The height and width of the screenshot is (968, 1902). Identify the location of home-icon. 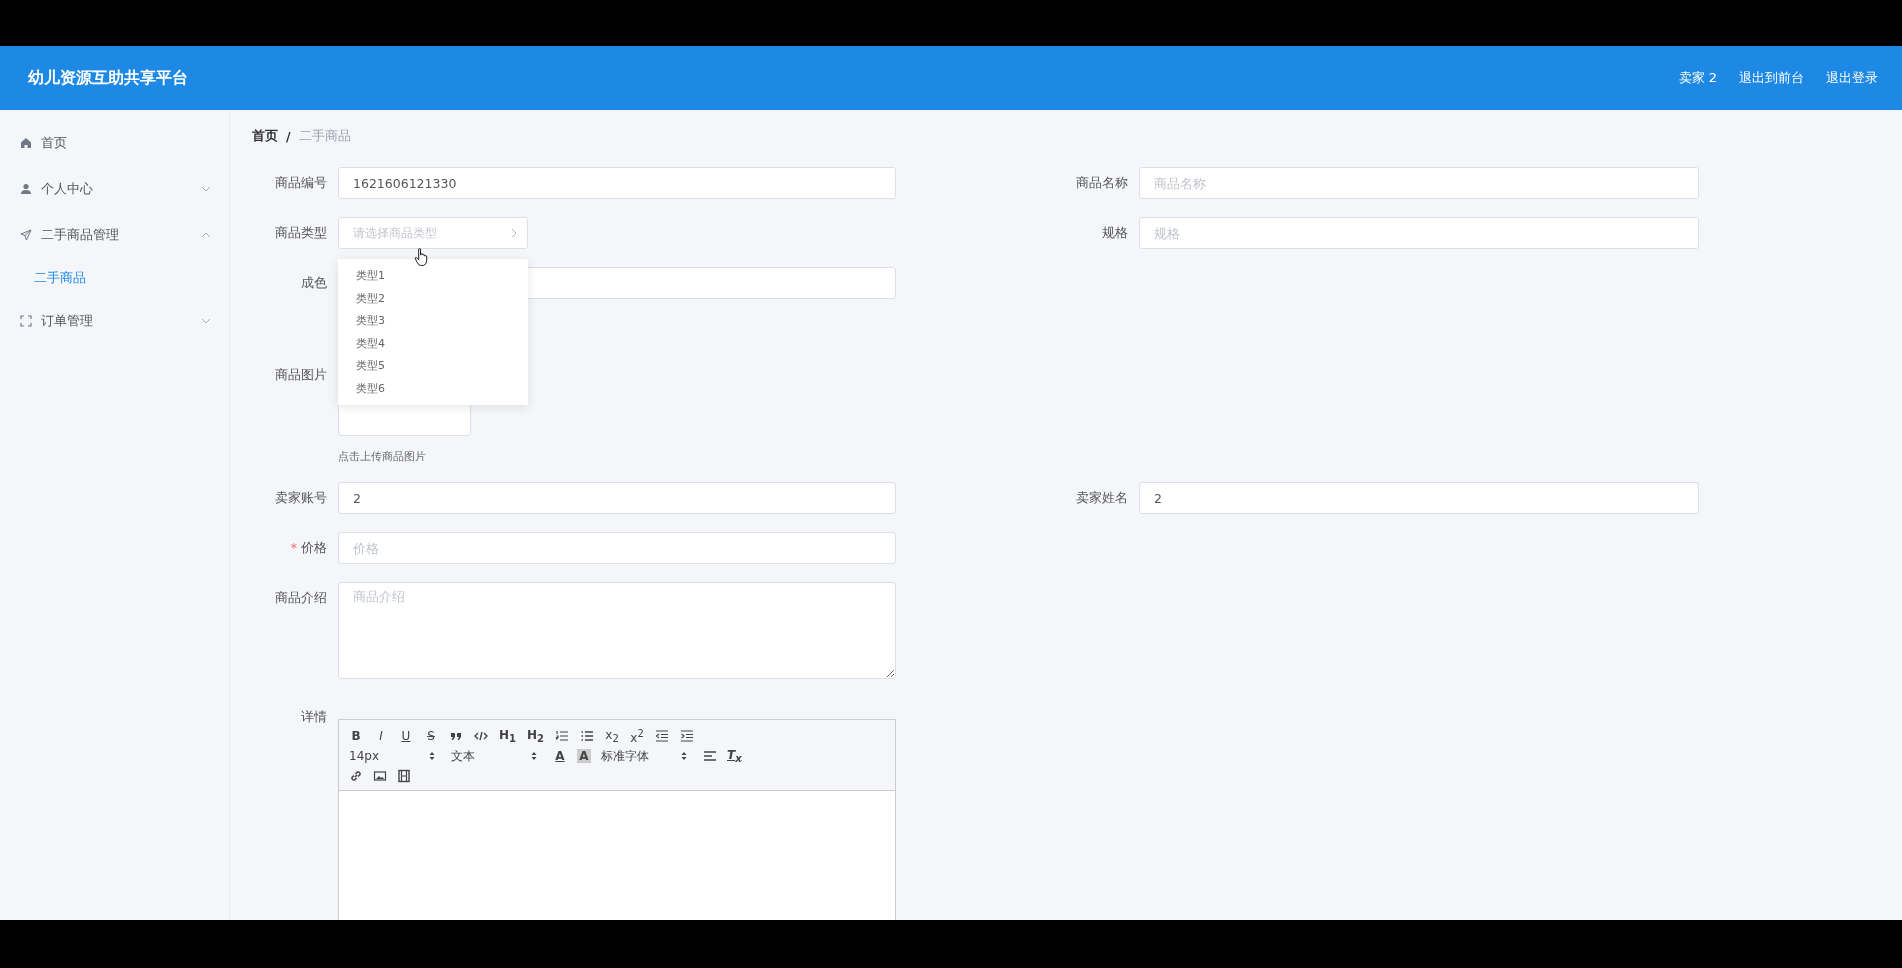
(26, 143).